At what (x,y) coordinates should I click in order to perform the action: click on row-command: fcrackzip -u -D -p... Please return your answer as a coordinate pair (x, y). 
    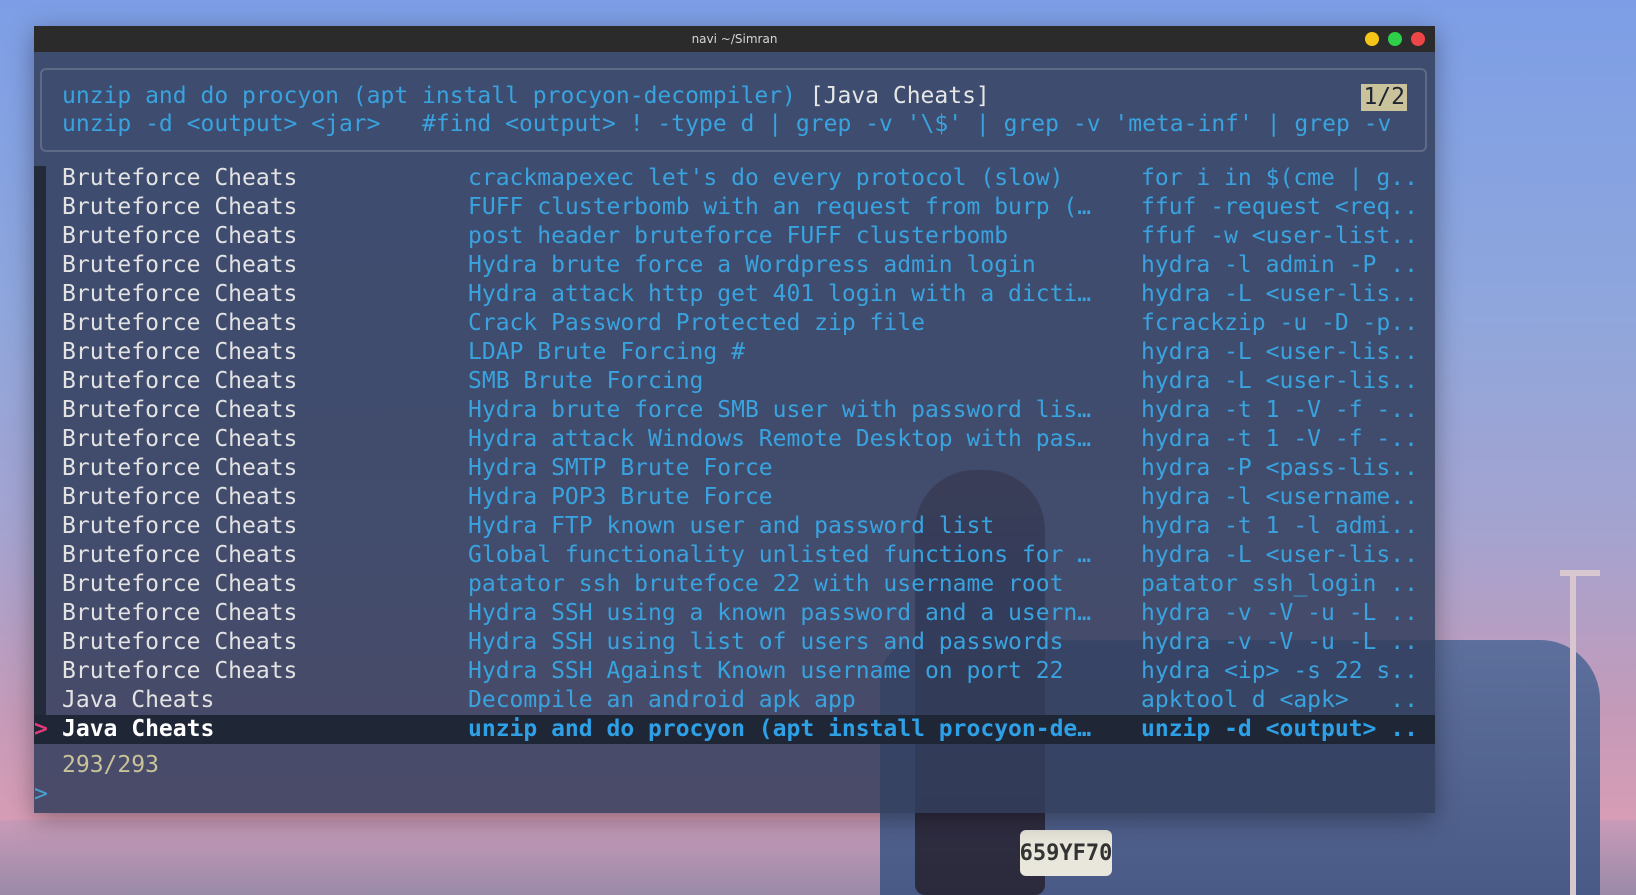
    Looking at the image, I should click on (1279, 323).